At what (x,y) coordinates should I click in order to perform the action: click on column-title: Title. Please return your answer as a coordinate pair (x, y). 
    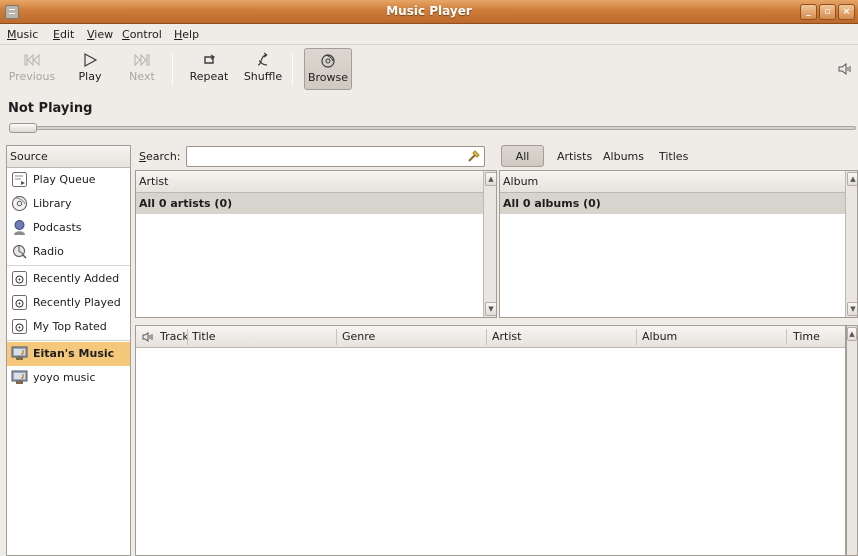
    Looking at the image, I should click on (204, 336).